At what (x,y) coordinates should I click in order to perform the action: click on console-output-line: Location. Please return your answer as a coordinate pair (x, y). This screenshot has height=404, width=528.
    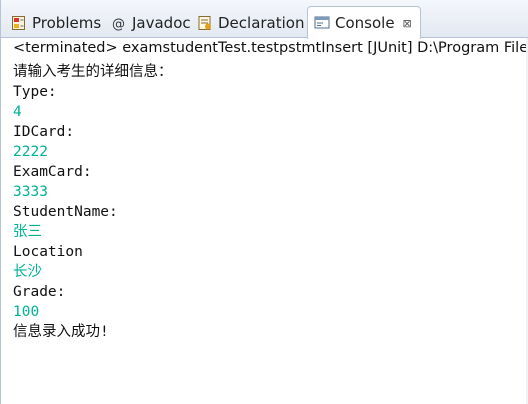
    Looking at the image, I should click on (48, 252).